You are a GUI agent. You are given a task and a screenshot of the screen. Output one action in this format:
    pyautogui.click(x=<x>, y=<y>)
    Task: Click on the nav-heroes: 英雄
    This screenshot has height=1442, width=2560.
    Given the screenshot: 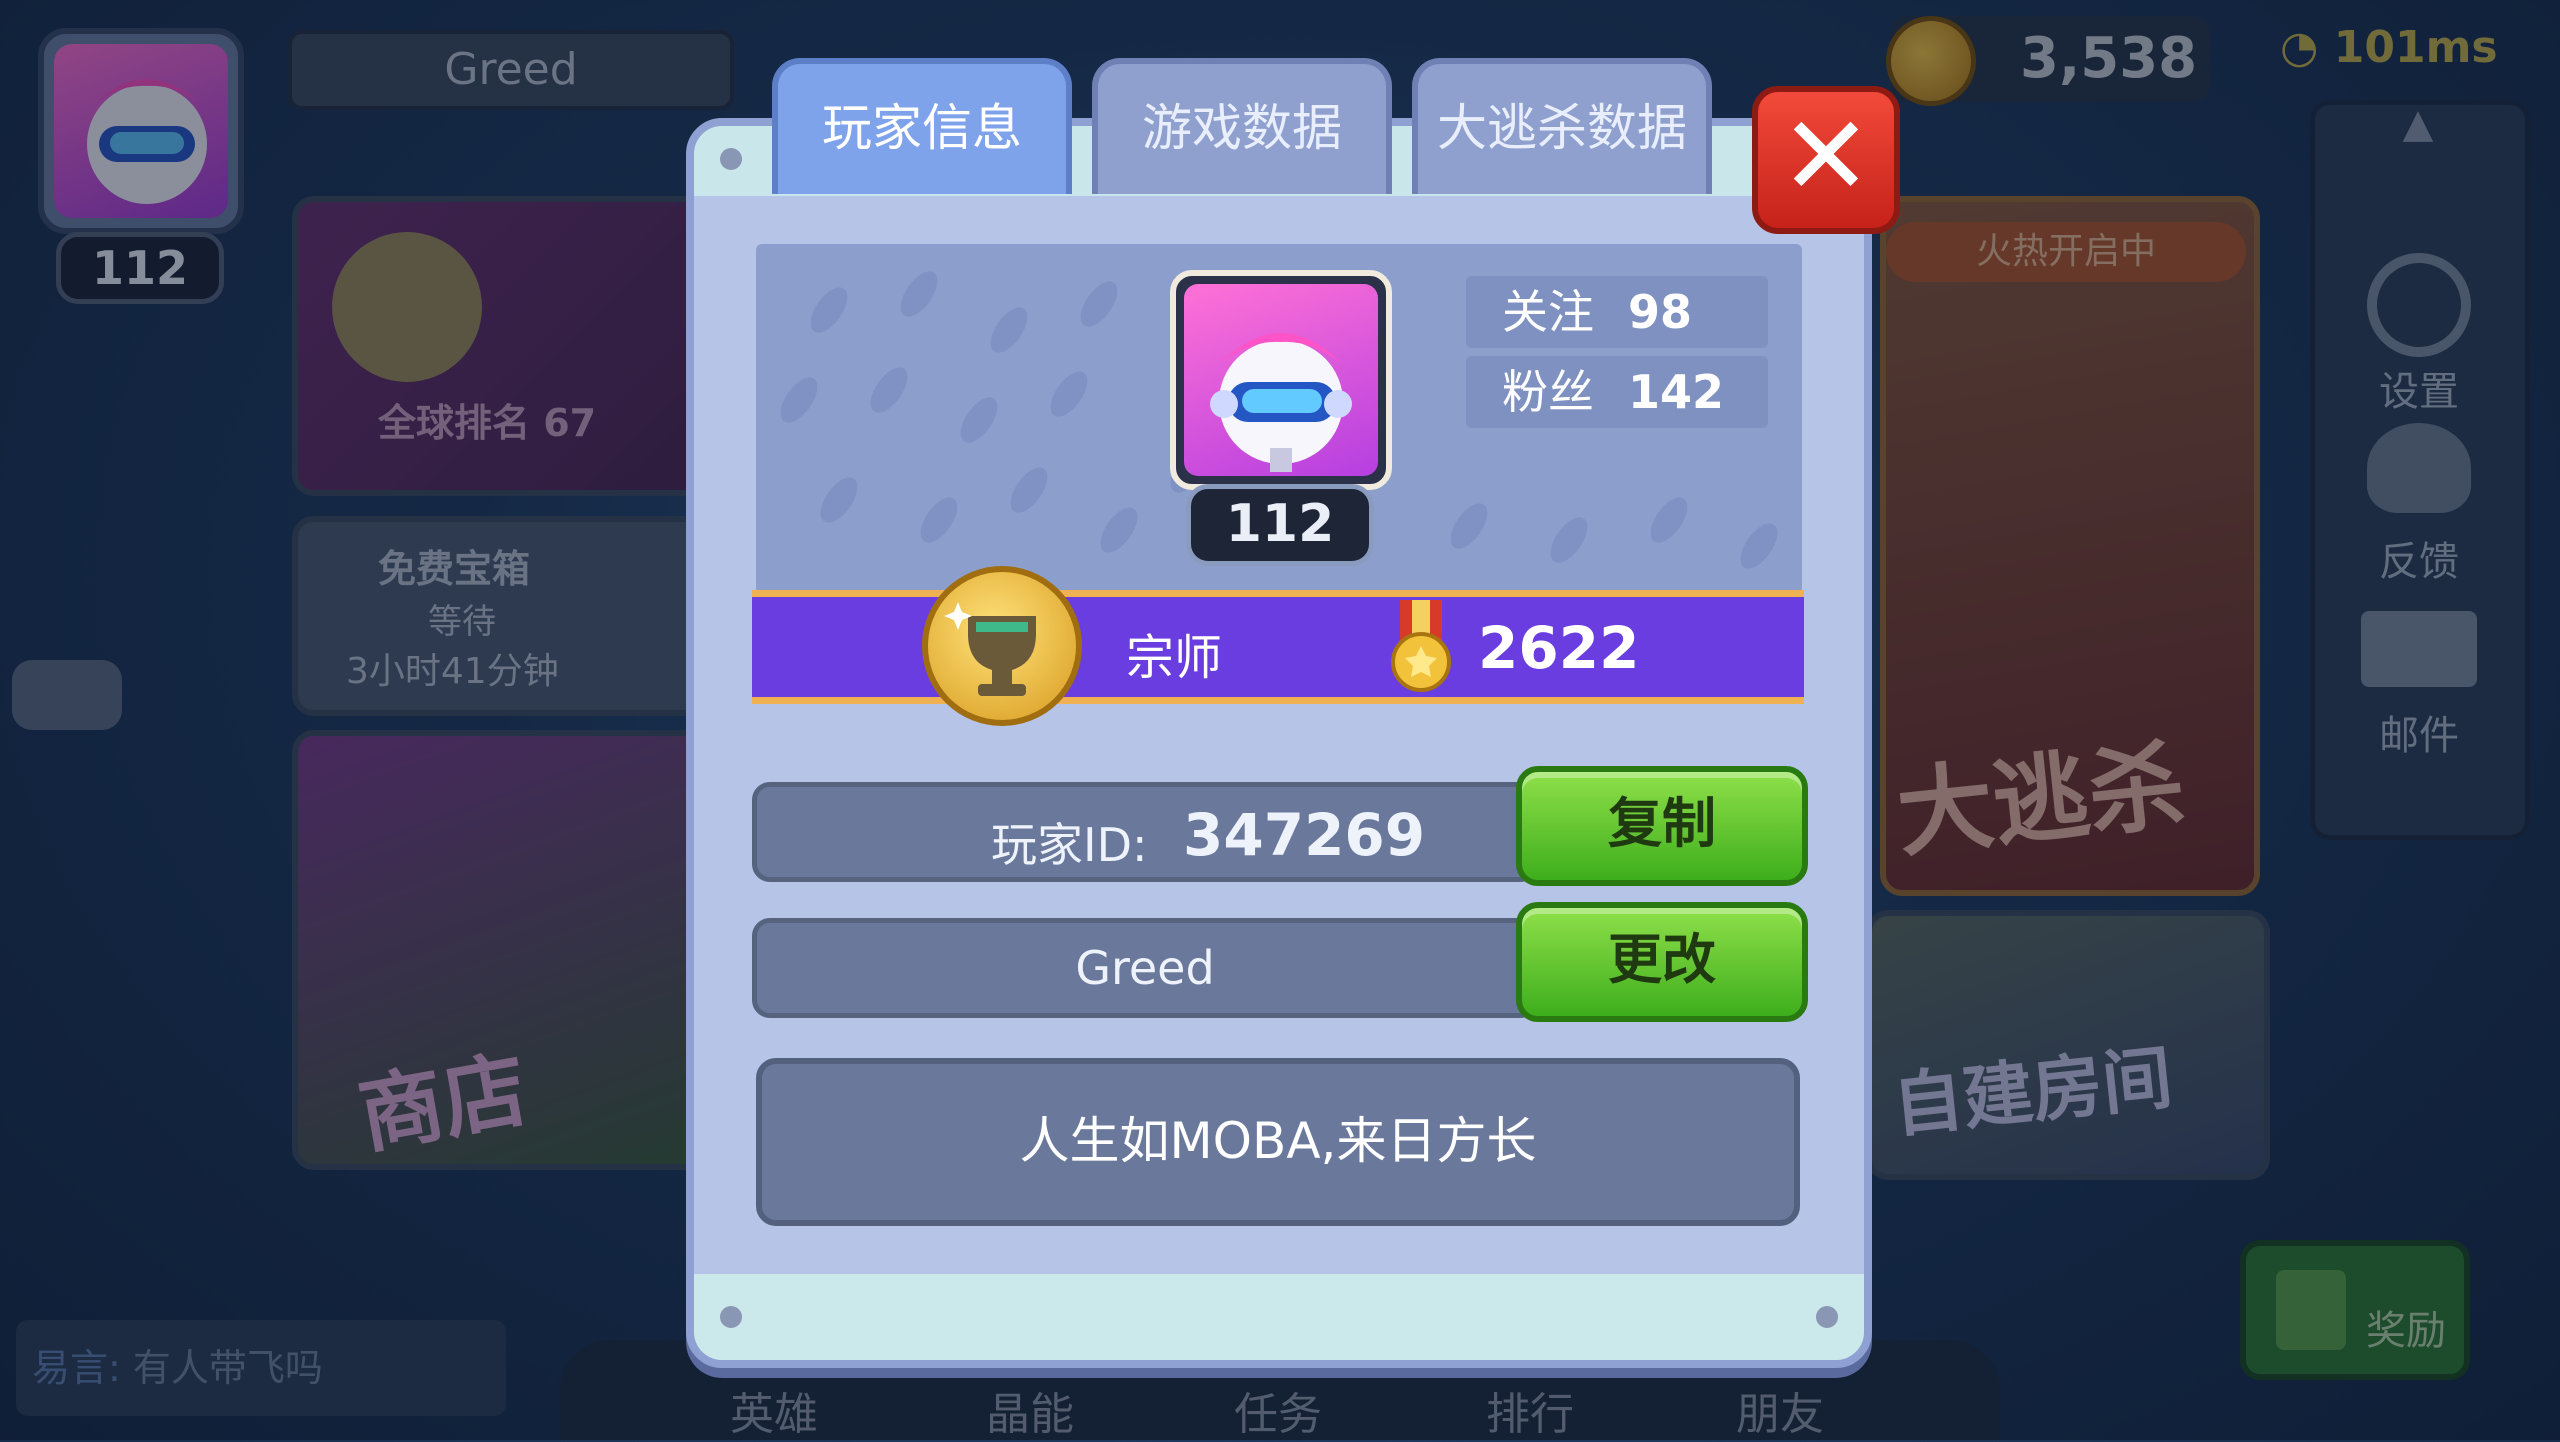 What is the action you would take?
    pyautogui.click(x=774, y=1410)
    